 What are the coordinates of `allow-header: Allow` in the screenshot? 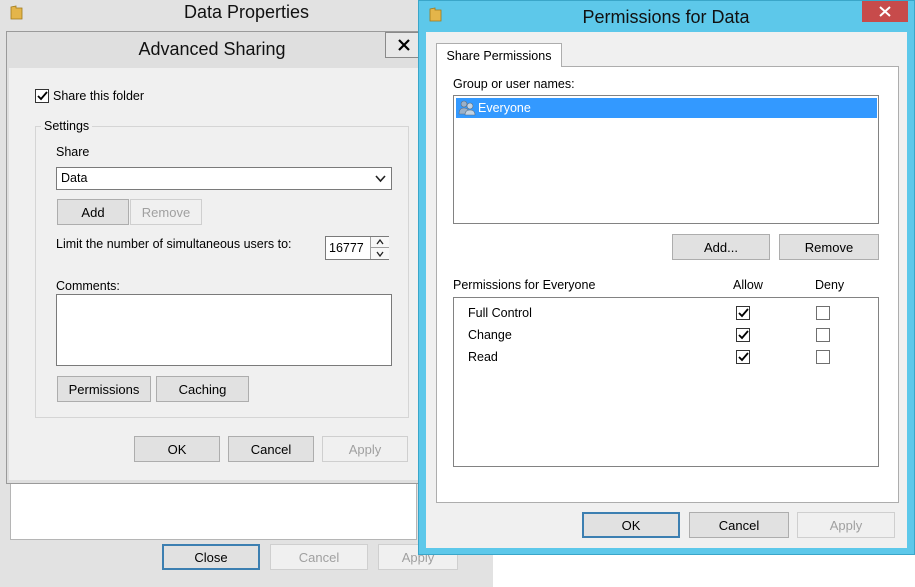 It's located at (748, 285).